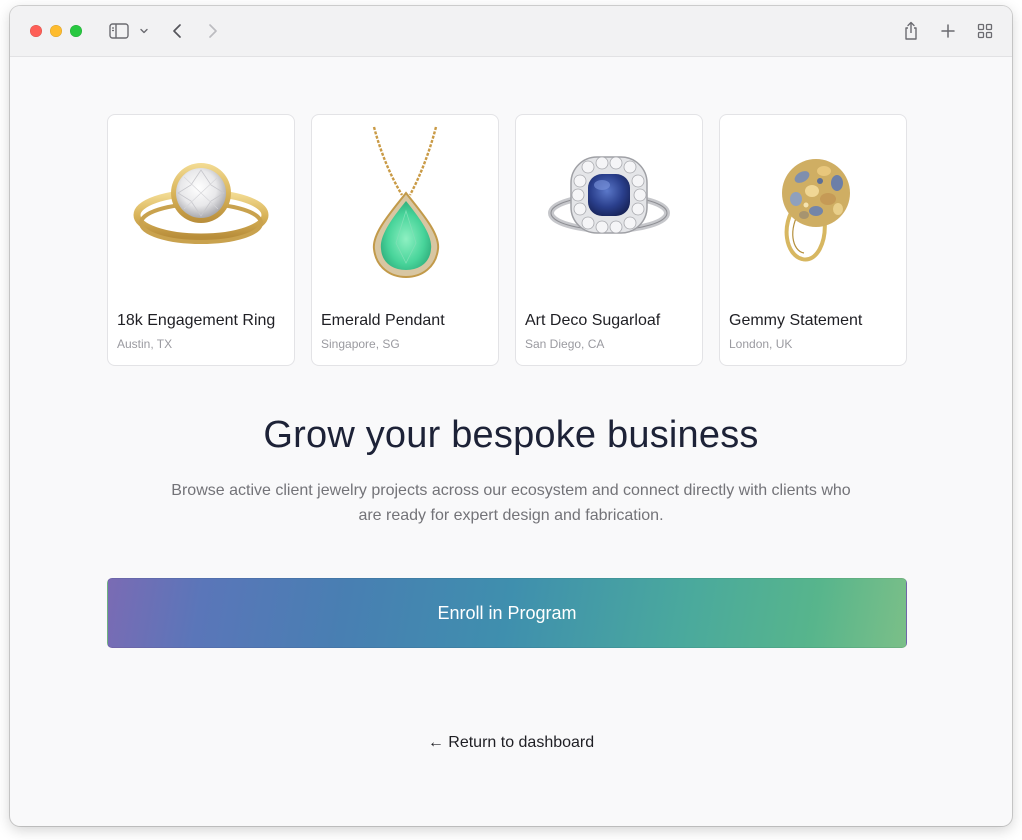 This screenshot has width=1022, height=840. What do you see at coordinates (145, 344) in the screenshot?
I see `project-location: Austin, TX` at bounding box center [145, 344].